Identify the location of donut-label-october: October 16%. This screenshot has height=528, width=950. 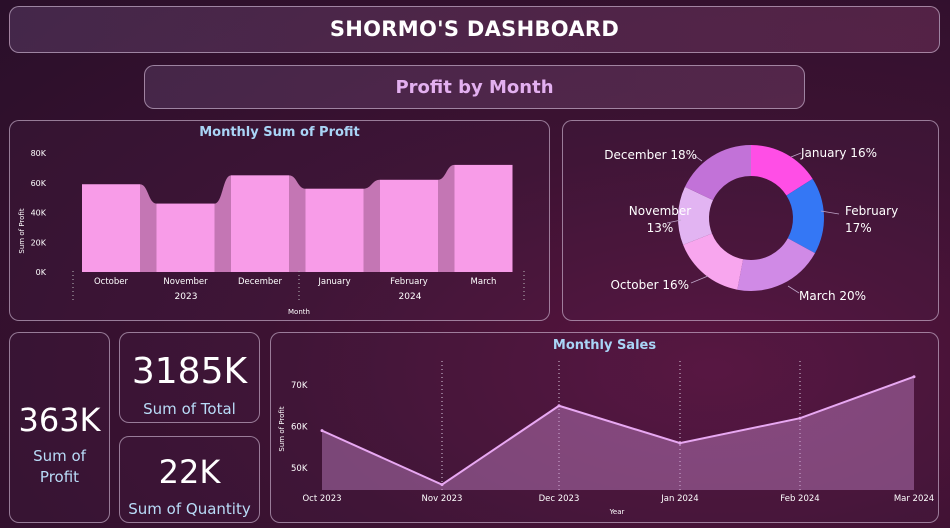
(649, 285).